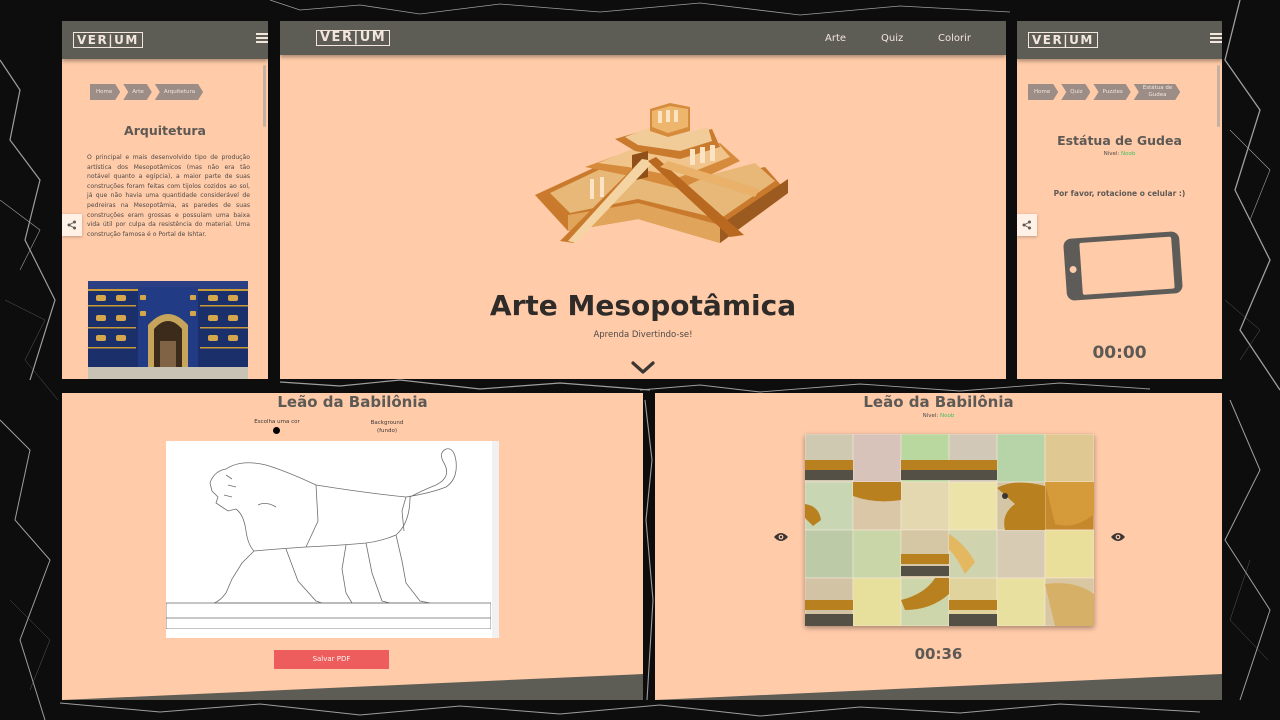 The width and height of the screenshot is (1280, 720). What do you see at coordinates (331, 659) in the screenshot?
I see `save-pdf-button: Salvar PDF` at bounding box center [331, 659].